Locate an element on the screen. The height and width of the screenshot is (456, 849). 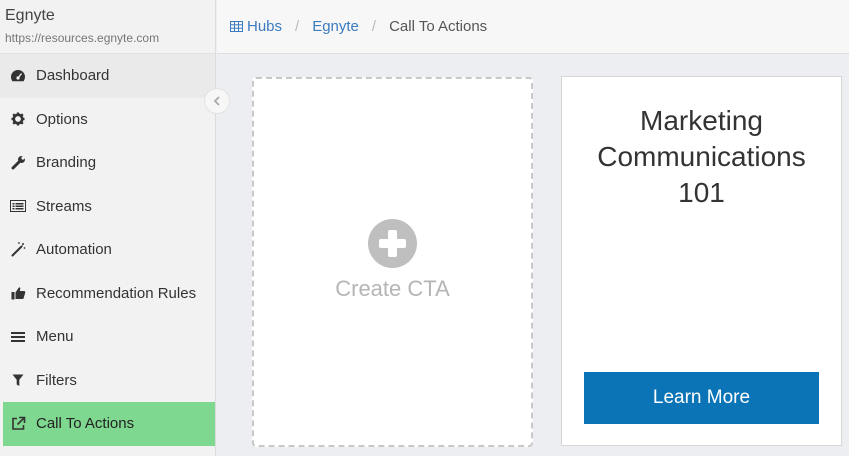
breadcrumb-egnyte: Egnyte is located at coordinates (335, 26).